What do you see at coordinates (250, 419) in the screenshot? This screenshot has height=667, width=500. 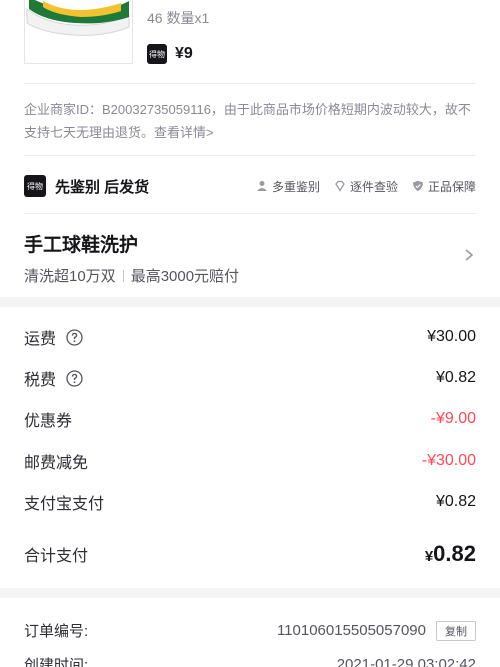 I see `coupon-row: 优惠券 -¥9.00` at bounding box center [250, 419].